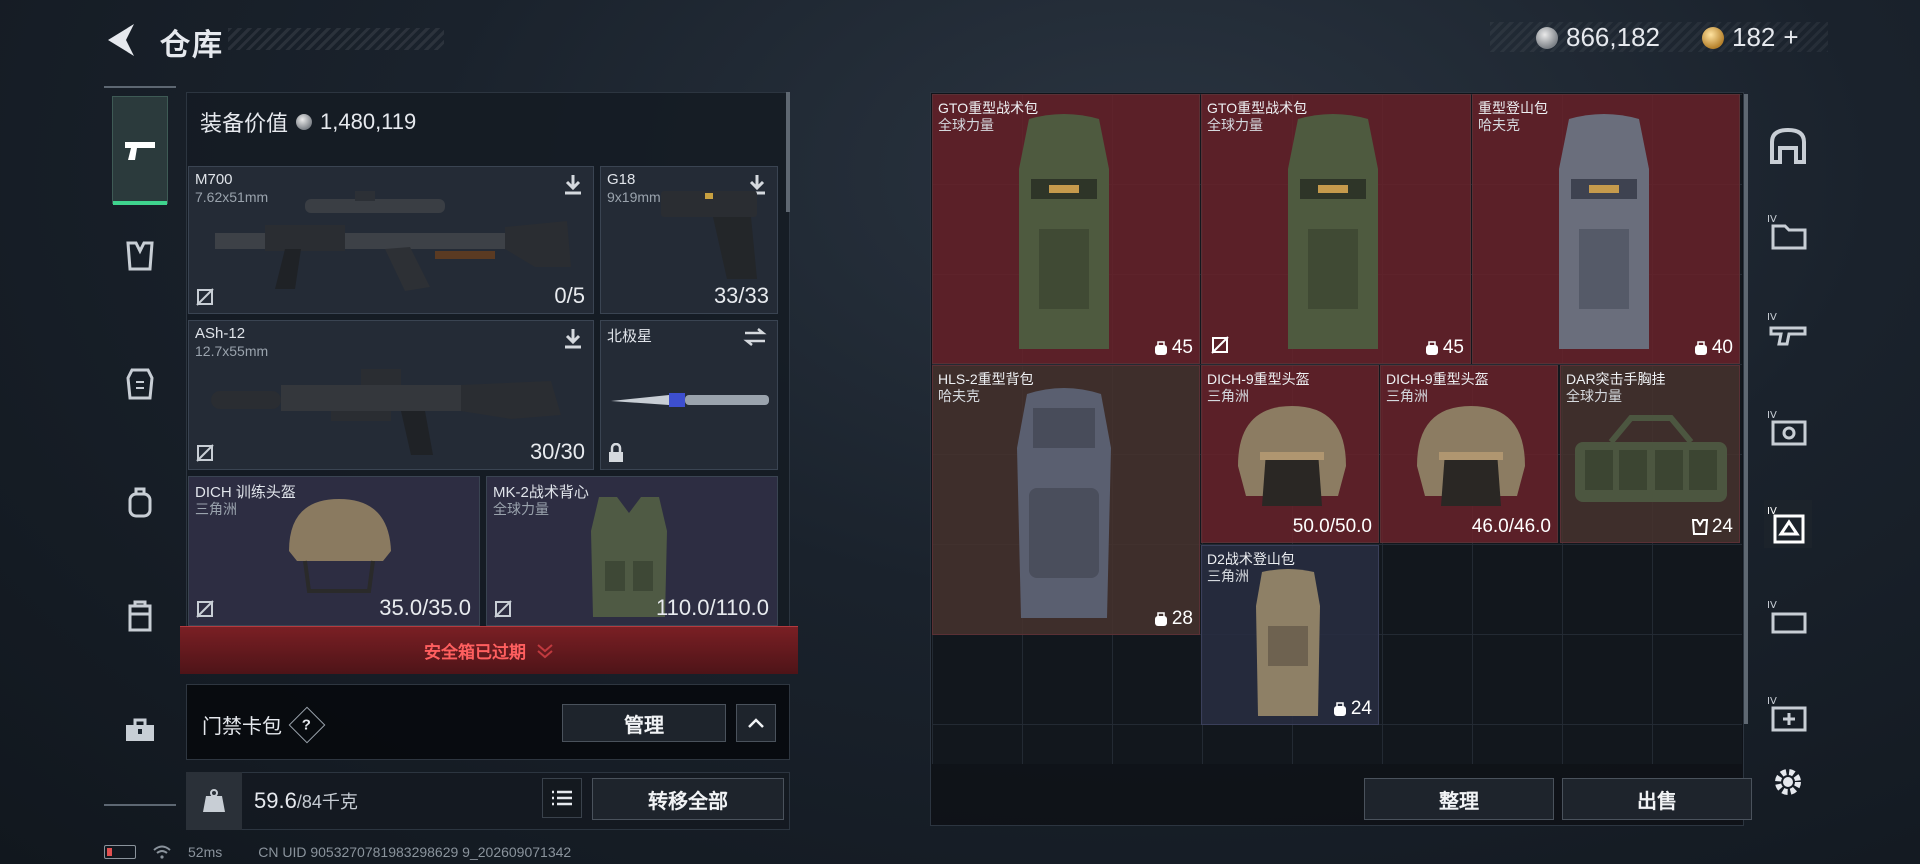 The image size is (1920, 864). What do you see at coordinates (688, 799) in the screenshot?
I see `transfer-all-button: 转移全部` at bounding box center [688, 799].